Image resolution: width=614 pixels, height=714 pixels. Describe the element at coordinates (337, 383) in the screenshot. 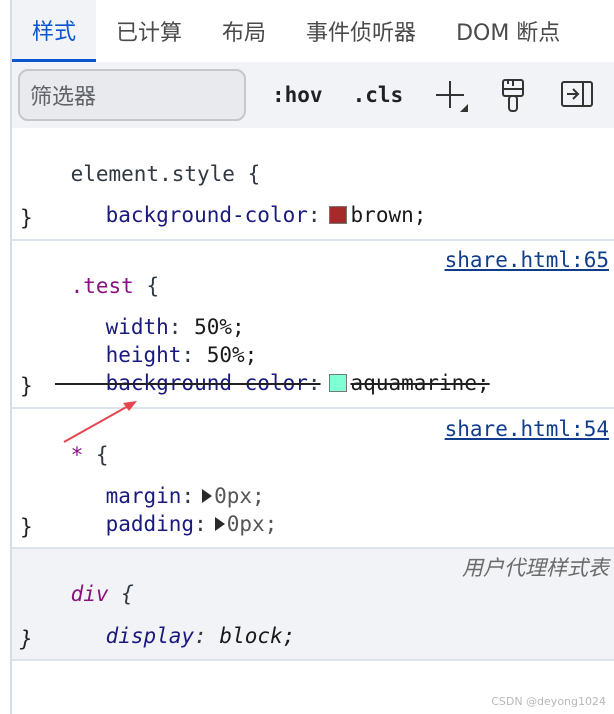

I see `color-swatch-aquamarine` at that location.